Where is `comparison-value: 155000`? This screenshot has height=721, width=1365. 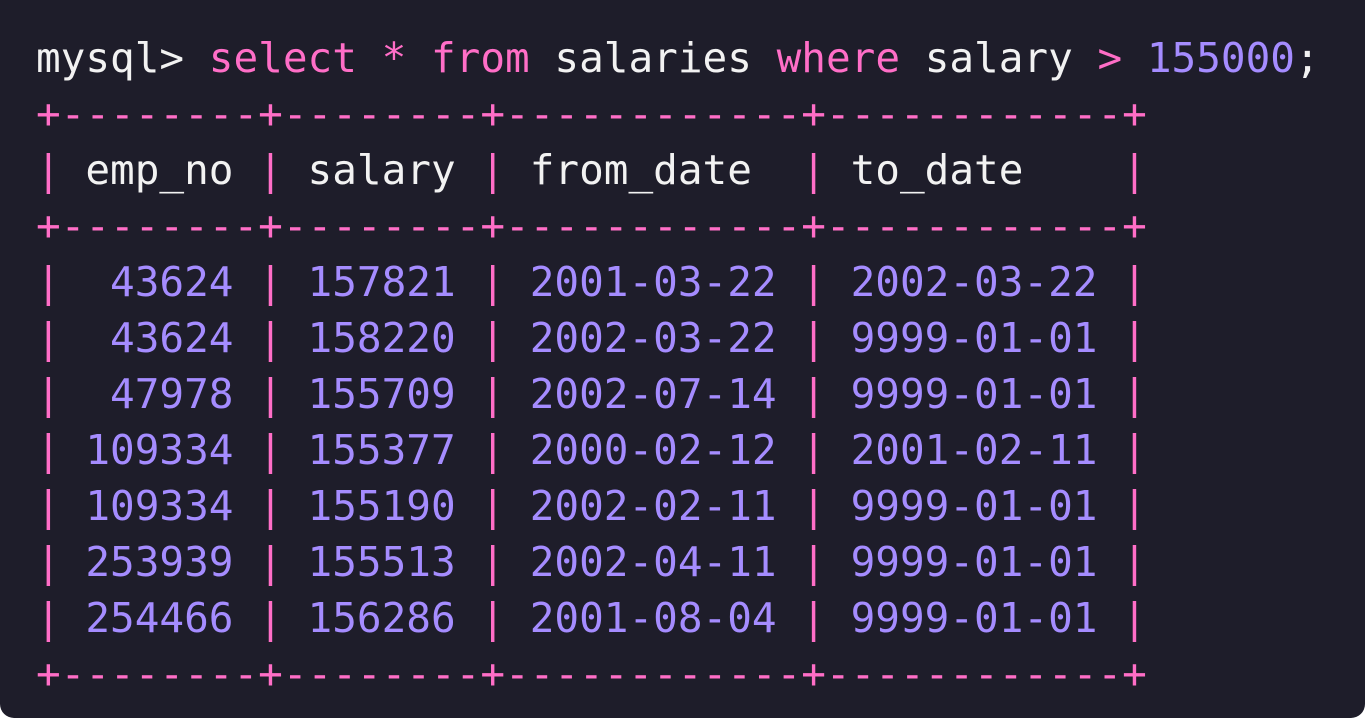 comparison-value: 155000 is located at coordinates (1220, 58).